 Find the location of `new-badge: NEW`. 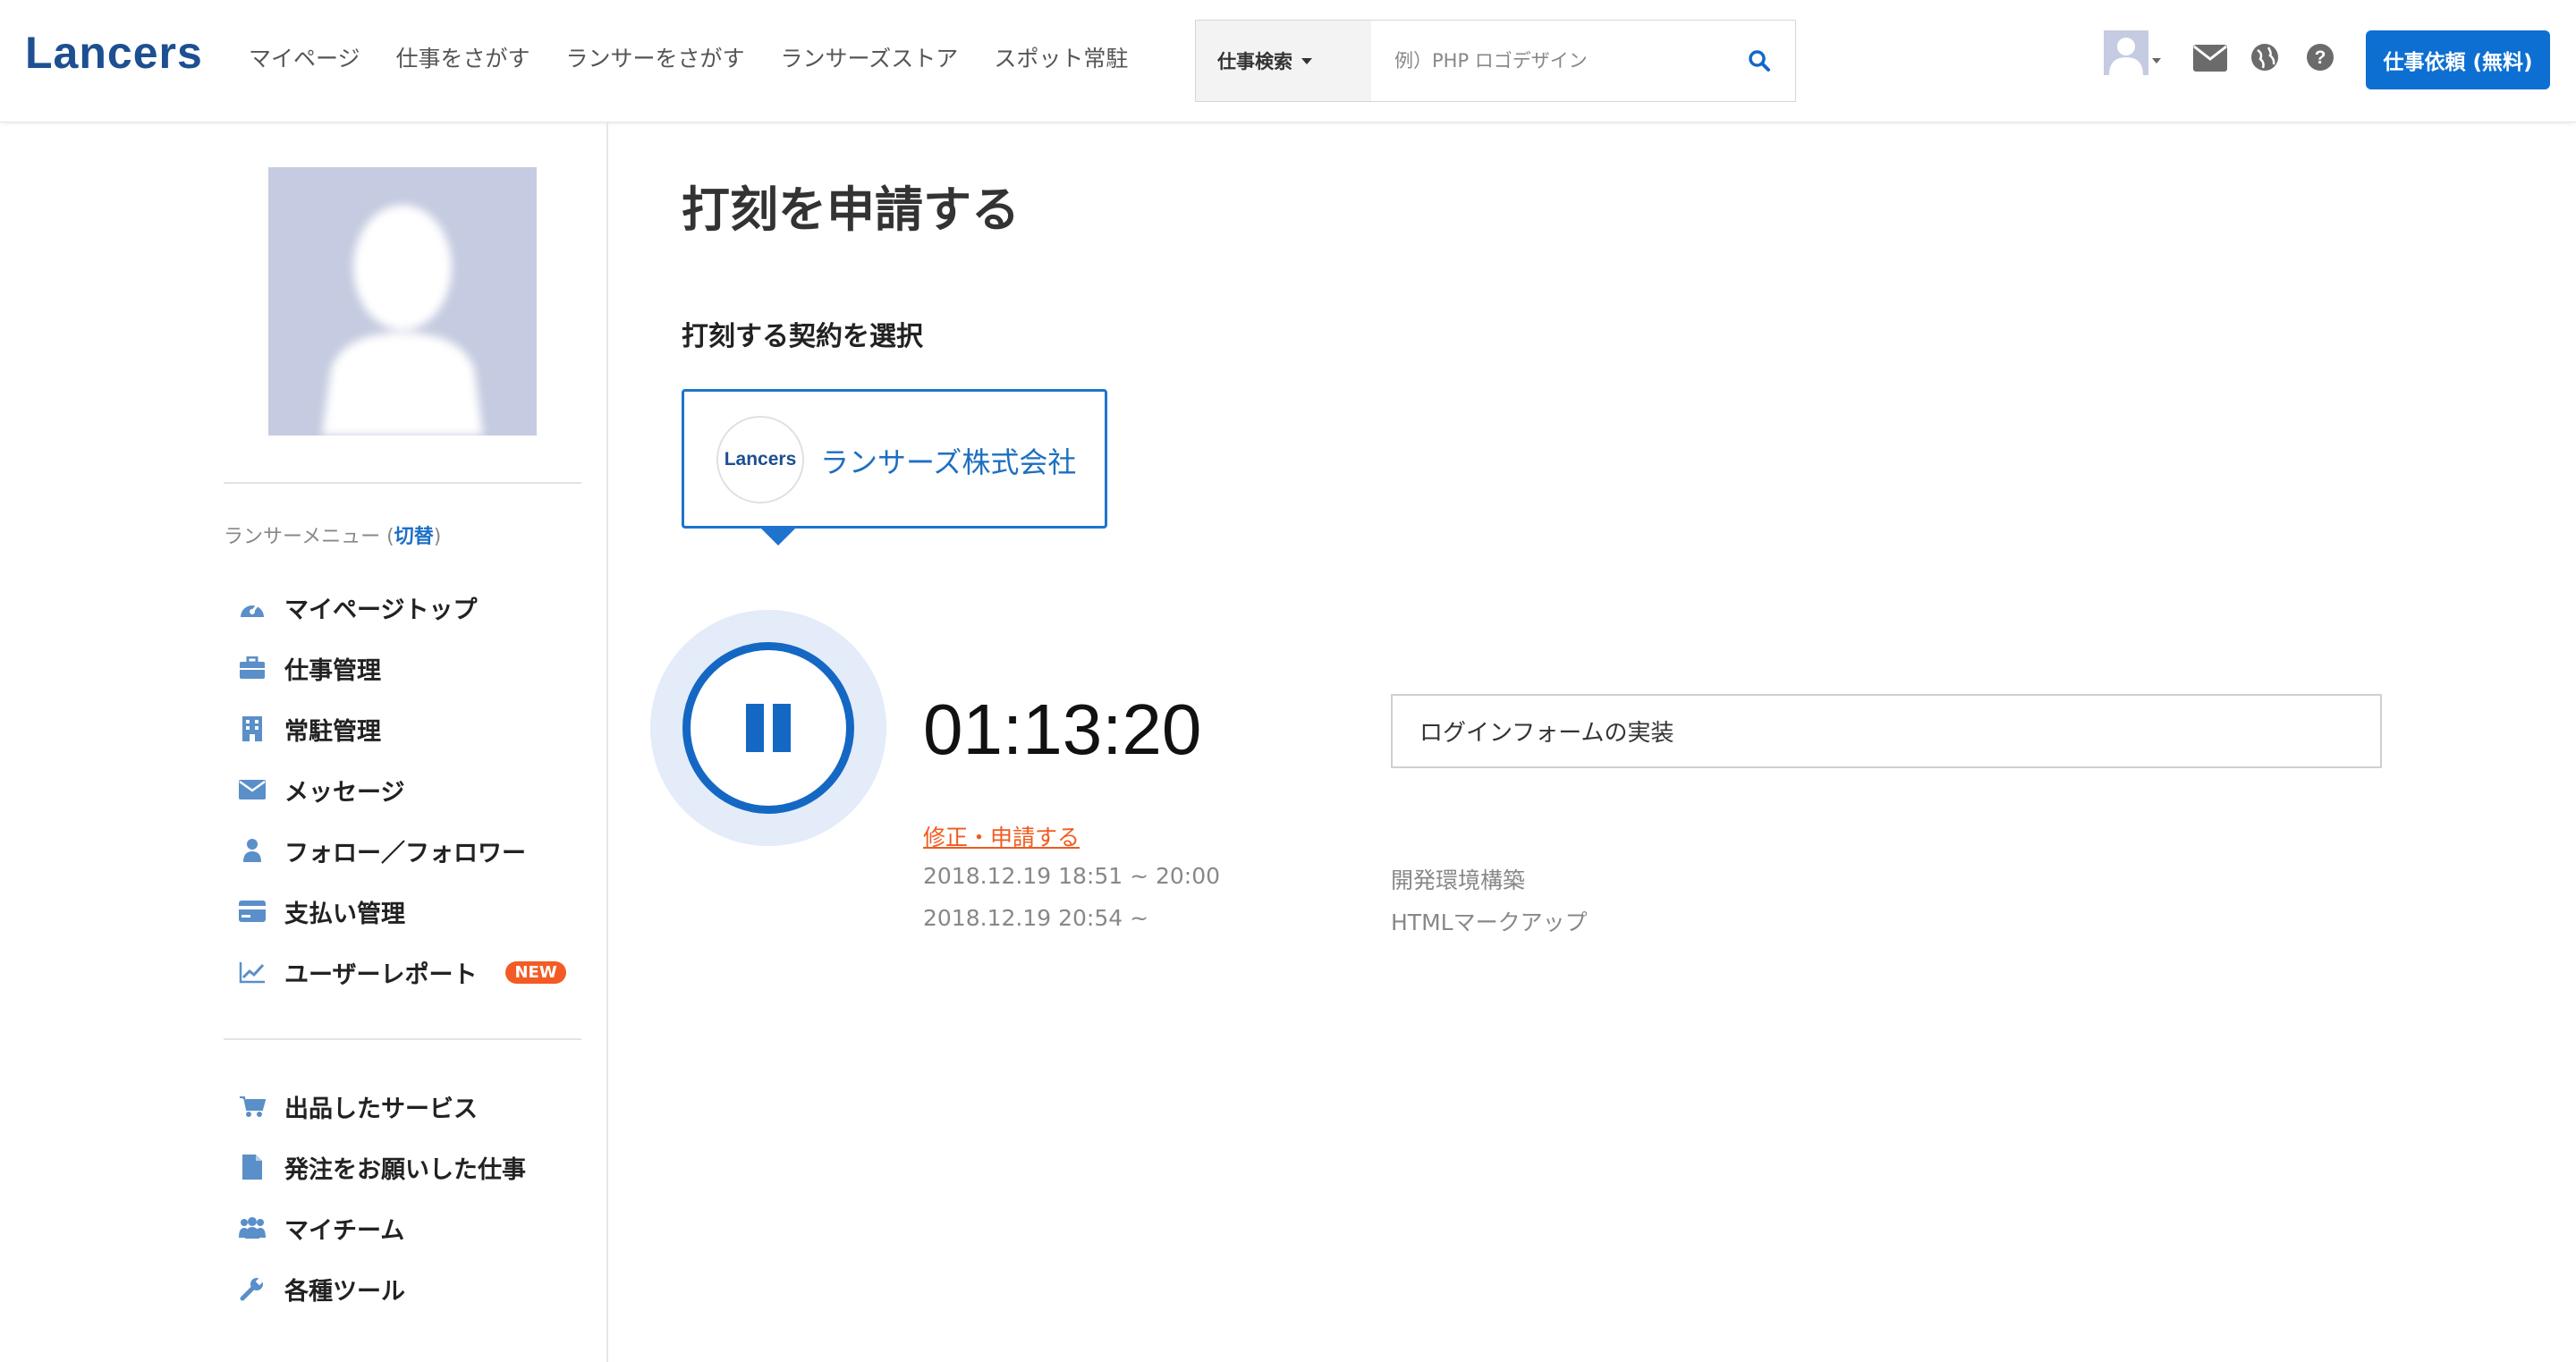

new-badge: NEW is located at coordinates (535, 972).